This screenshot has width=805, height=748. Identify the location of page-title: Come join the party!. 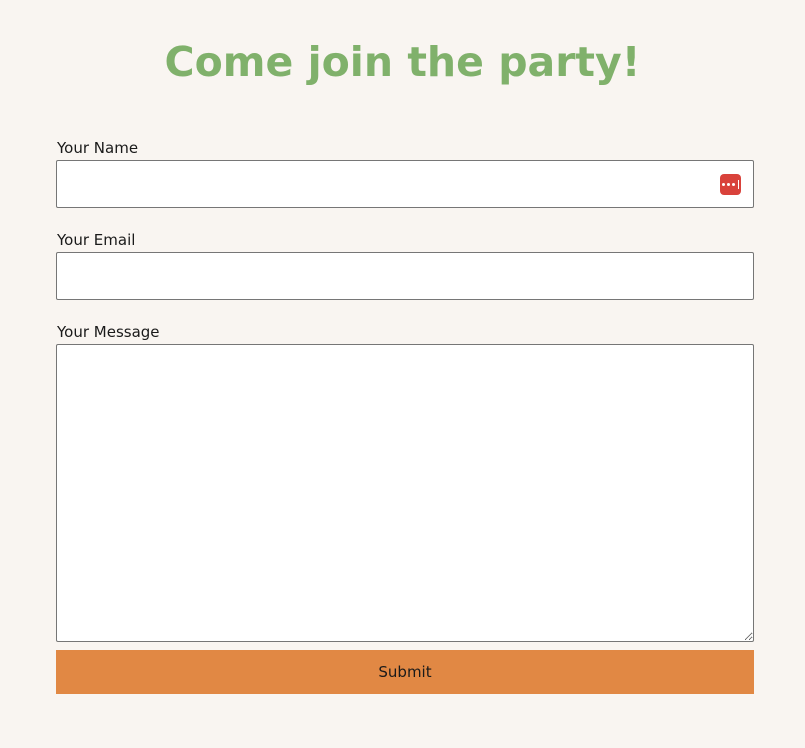
(402, 62).